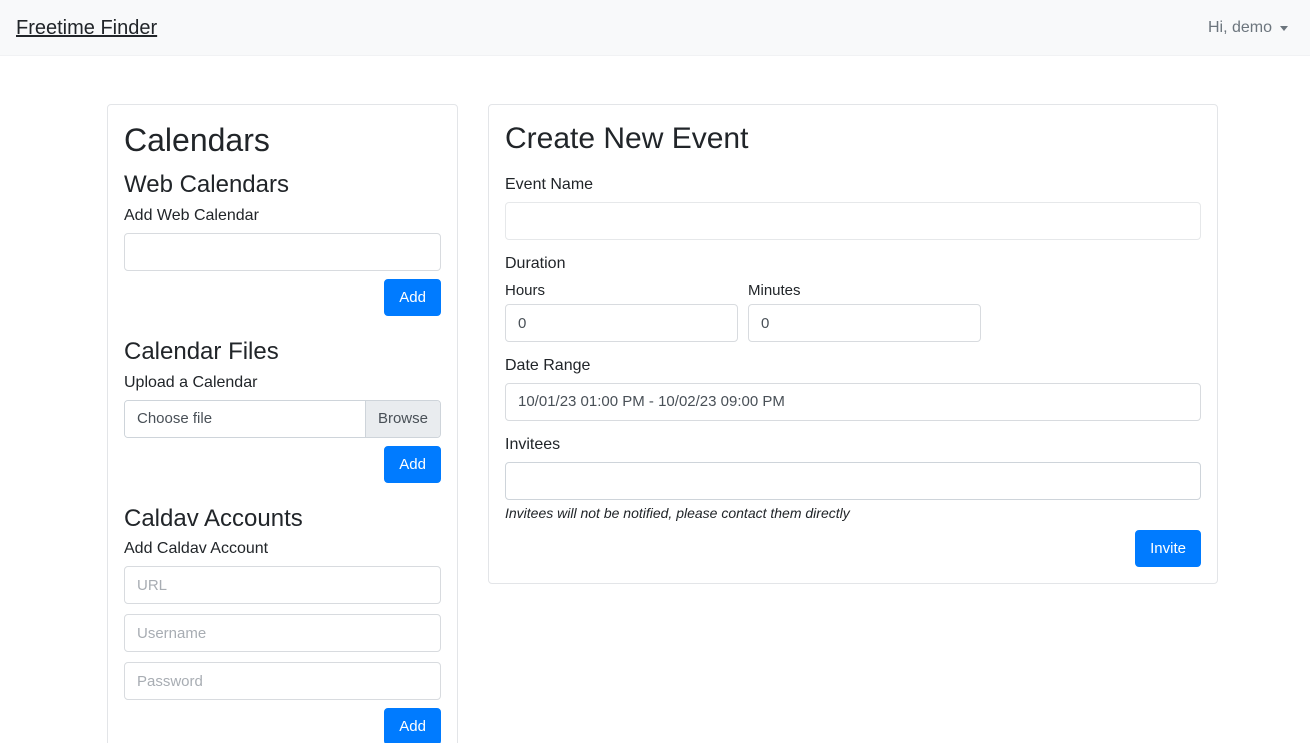  Describe the element at coordinates (245, 418) in the screenshot. I see `chosen-file-name: Choose file` at that location.